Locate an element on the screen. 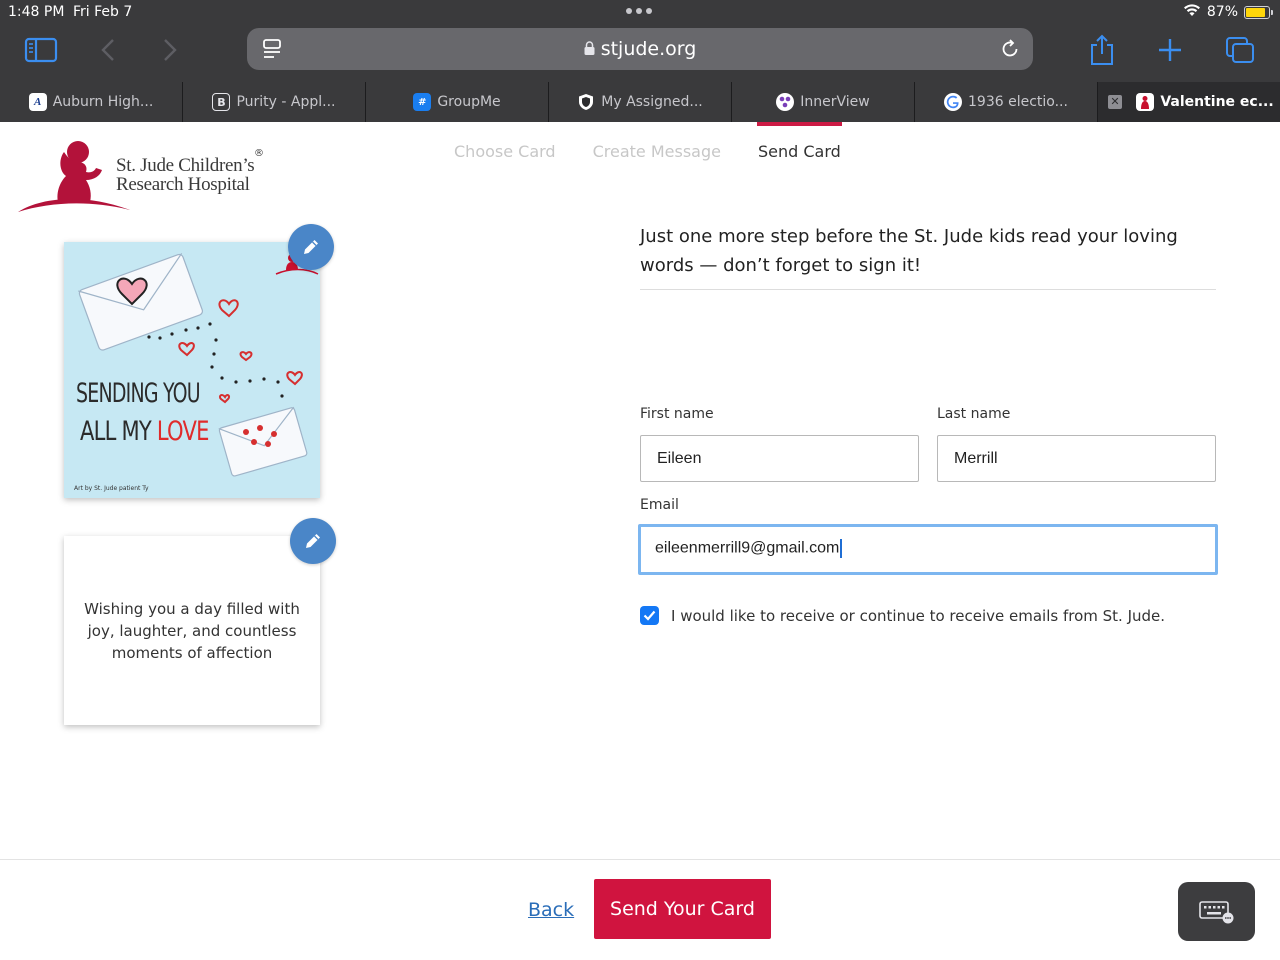 This screenshot has height=960, width=1280. logo-line-2: Research Hospital is located at coordinates (183, 184).